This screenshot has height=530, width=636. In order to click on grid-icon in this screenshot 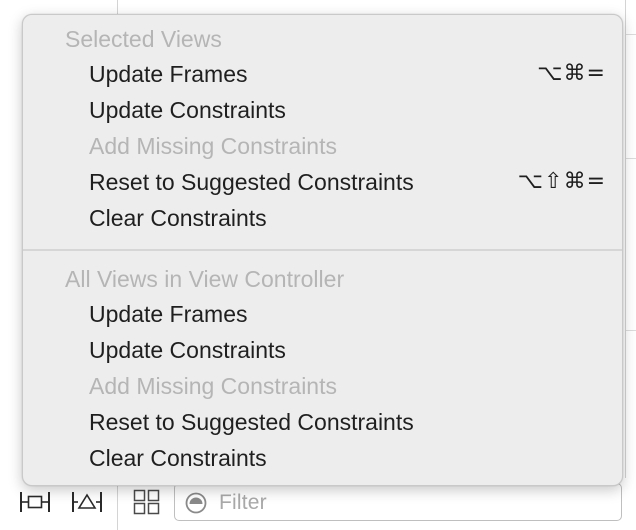, I will do `click(148, 502)`.